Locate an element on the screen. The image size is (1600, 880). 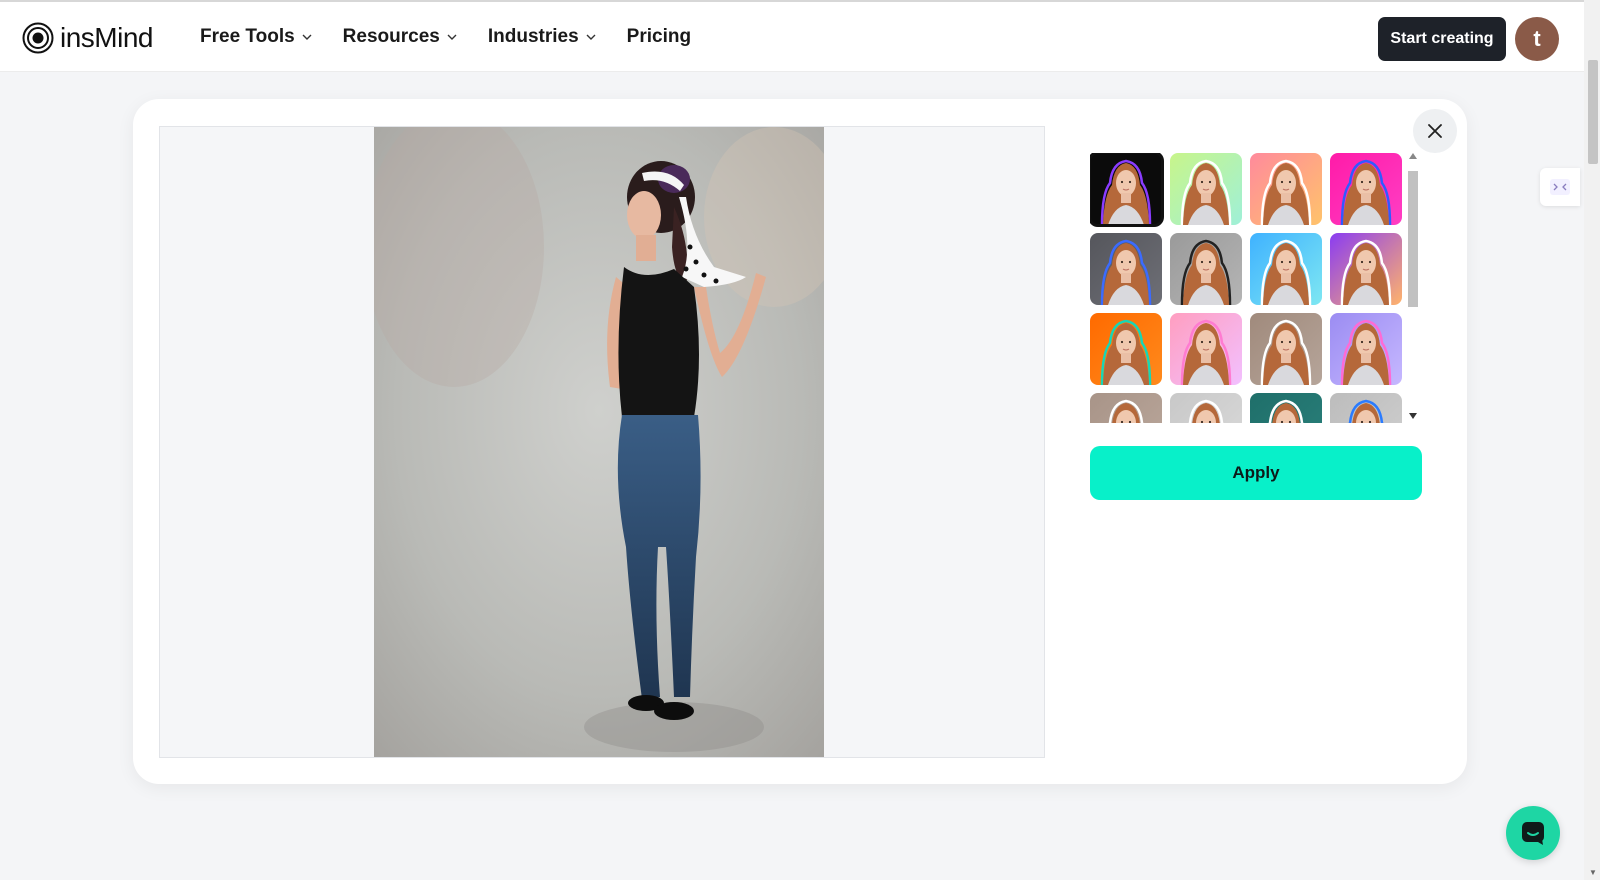
main-nav: Free Tools Resources Industries Pricing is located at coordinates (445, 37).